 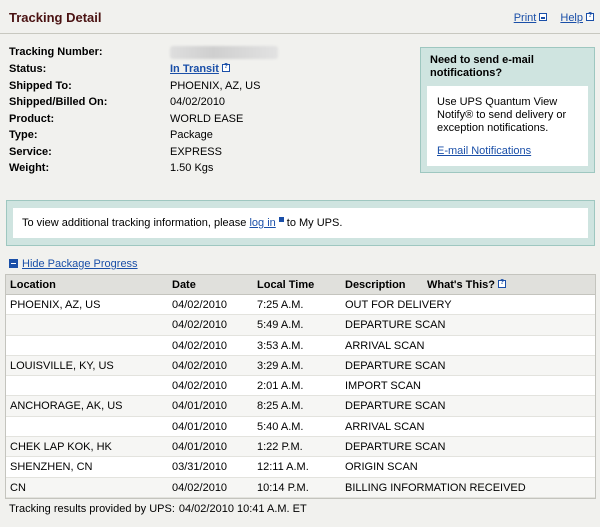 What do you see at coordinates (507, 151) in the screenshot?
I see `email-notifications-link: E-mail Notifications` at bounding box center [507, 151].